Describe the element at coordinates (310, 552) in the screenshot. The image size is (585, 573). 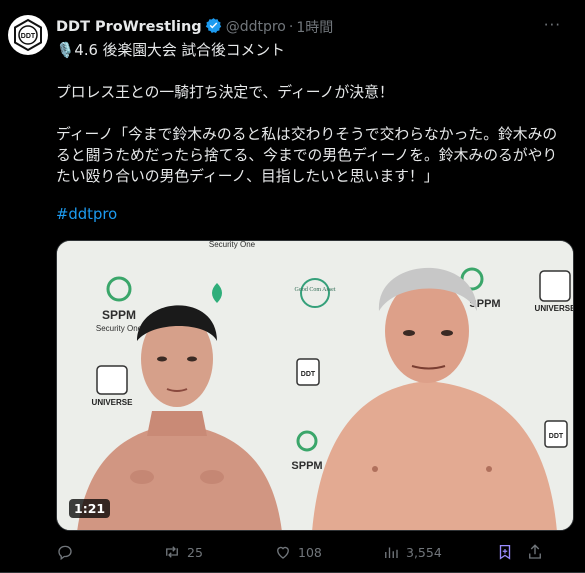
I see `like-count: 108` at that location.